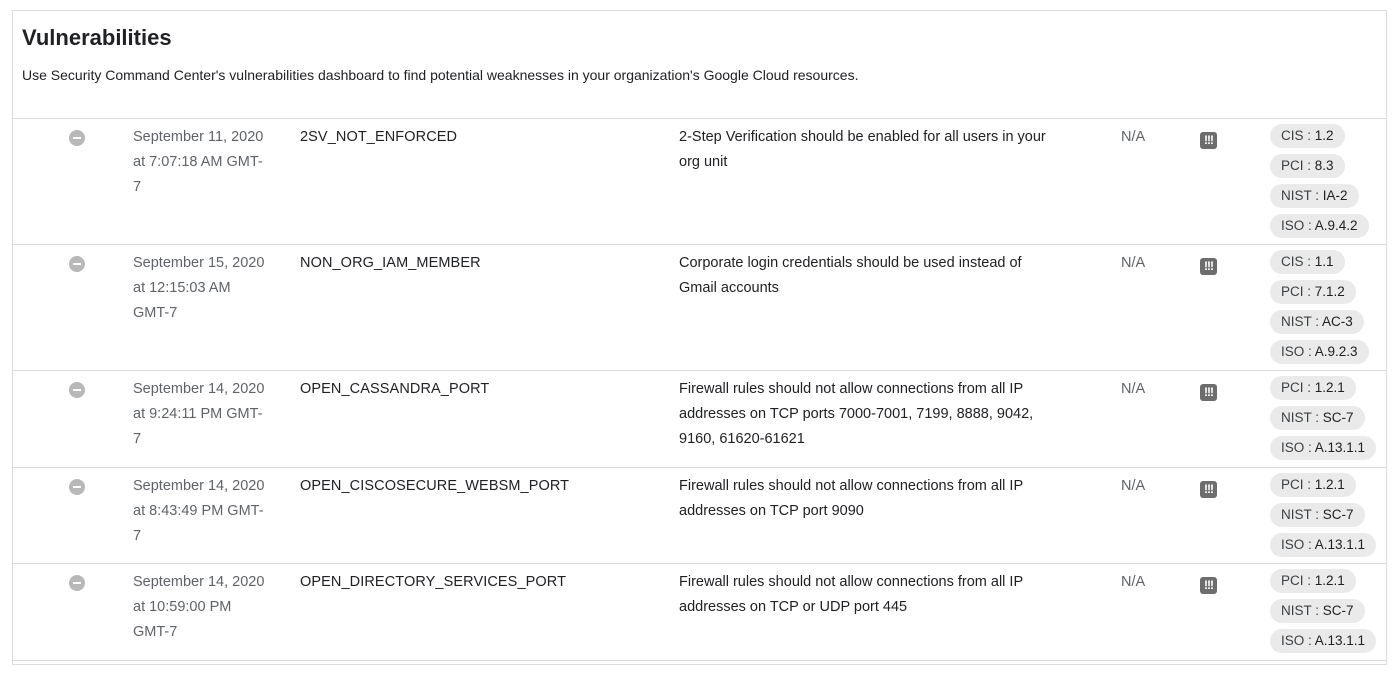 Image resolution: width=1400 pixels, height=675 pixels. What do you see at coordinates (1314, 196) in the screenshot?
I see `compliance-chip: NIST : IA-2` at bounding box center [1314, 196].